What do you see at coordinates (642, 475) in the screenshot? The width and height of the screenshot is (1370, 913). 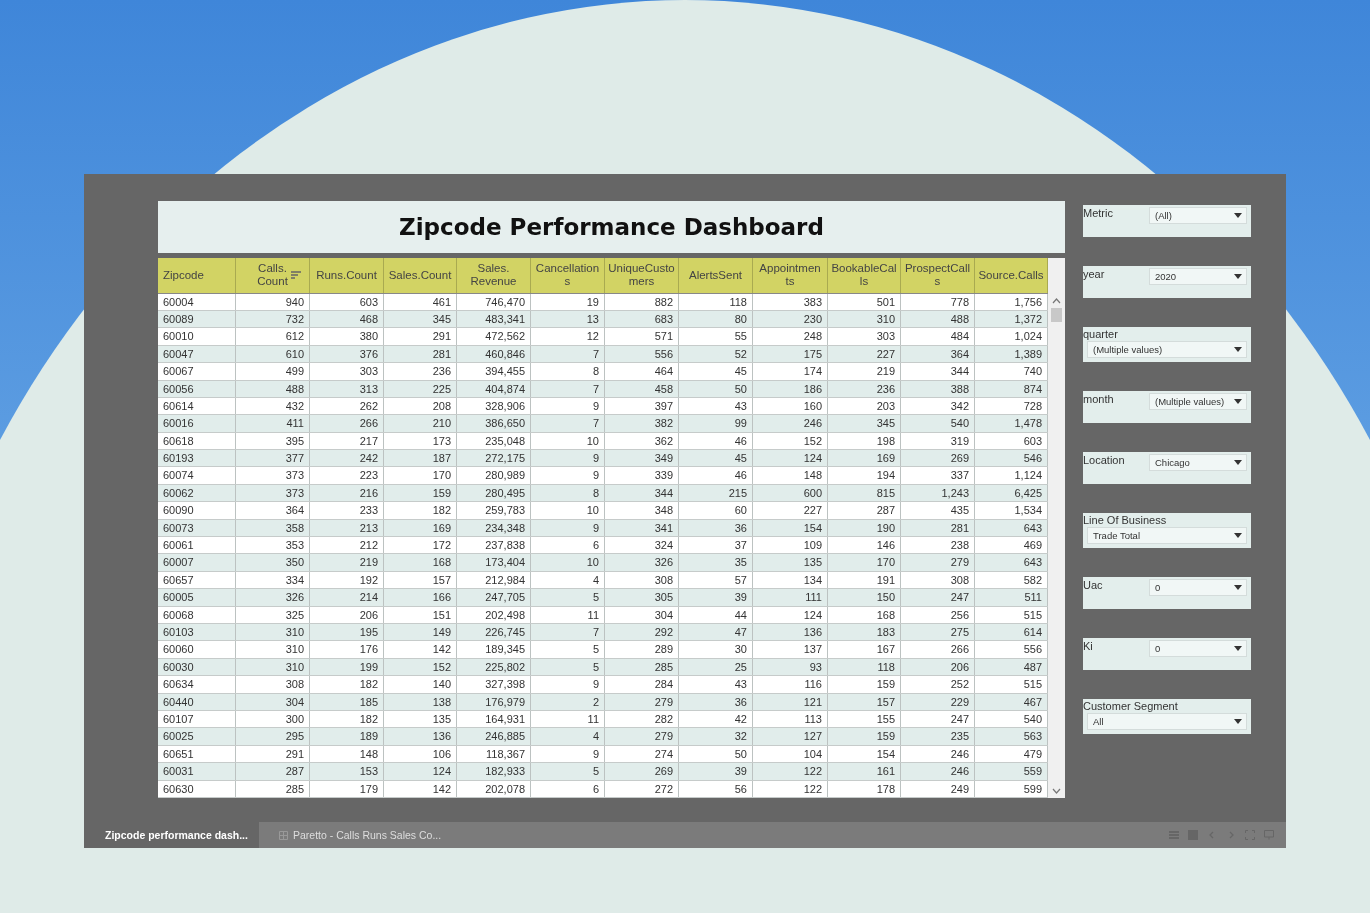 I see `table-cell: 339` at bounding box center [642, 475].